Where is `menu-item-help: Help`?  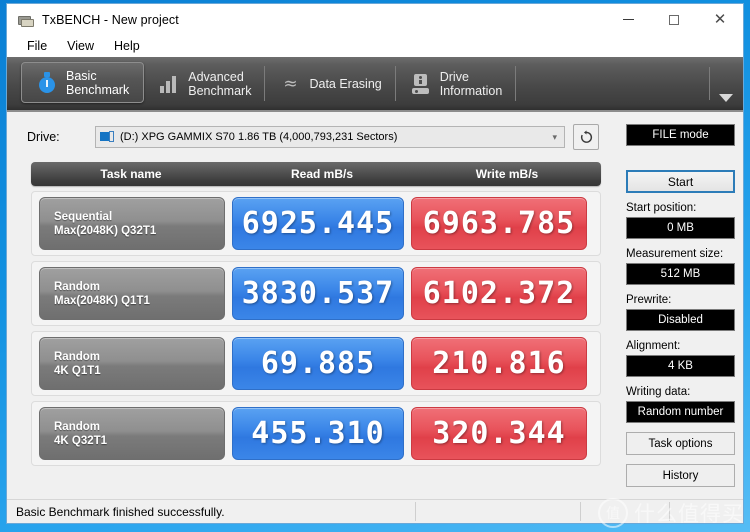 menu-item-help: Help is located at coordinates (127, 46).